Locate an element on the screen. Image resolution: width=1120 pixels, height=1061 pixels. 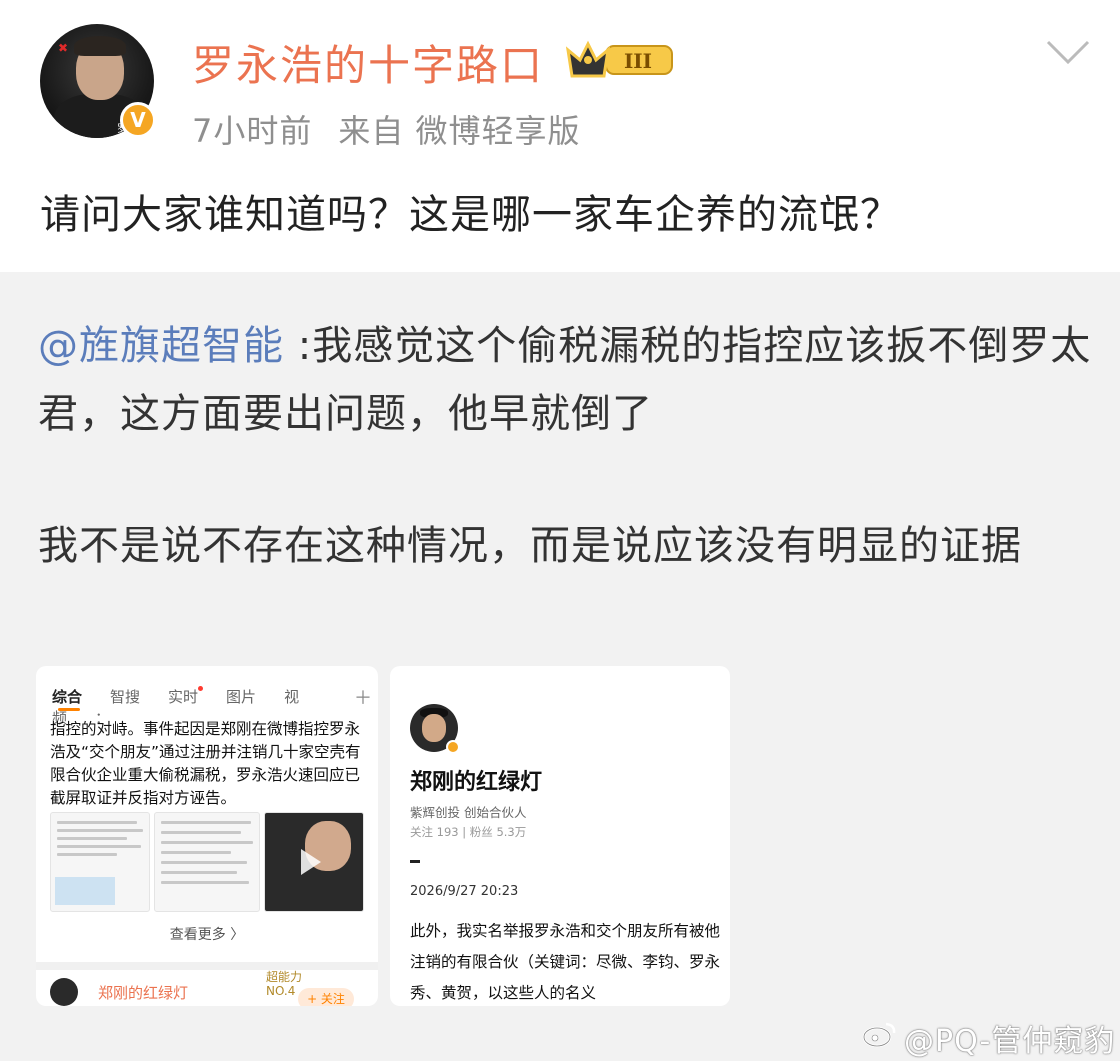
plus-icon: ＋ is located at coordinates (363, 698).